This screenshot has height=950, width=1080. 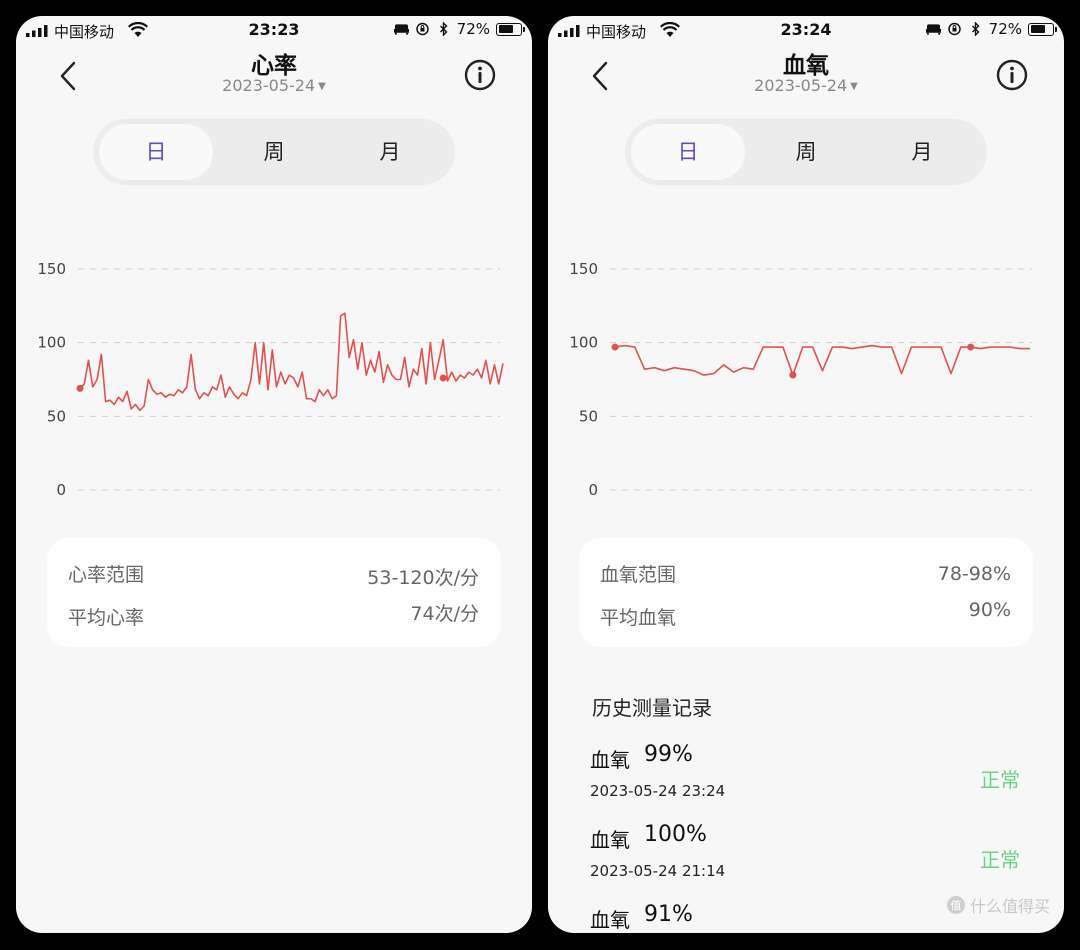 I want to click on page-title: 心率, so click(x=274, y=66).